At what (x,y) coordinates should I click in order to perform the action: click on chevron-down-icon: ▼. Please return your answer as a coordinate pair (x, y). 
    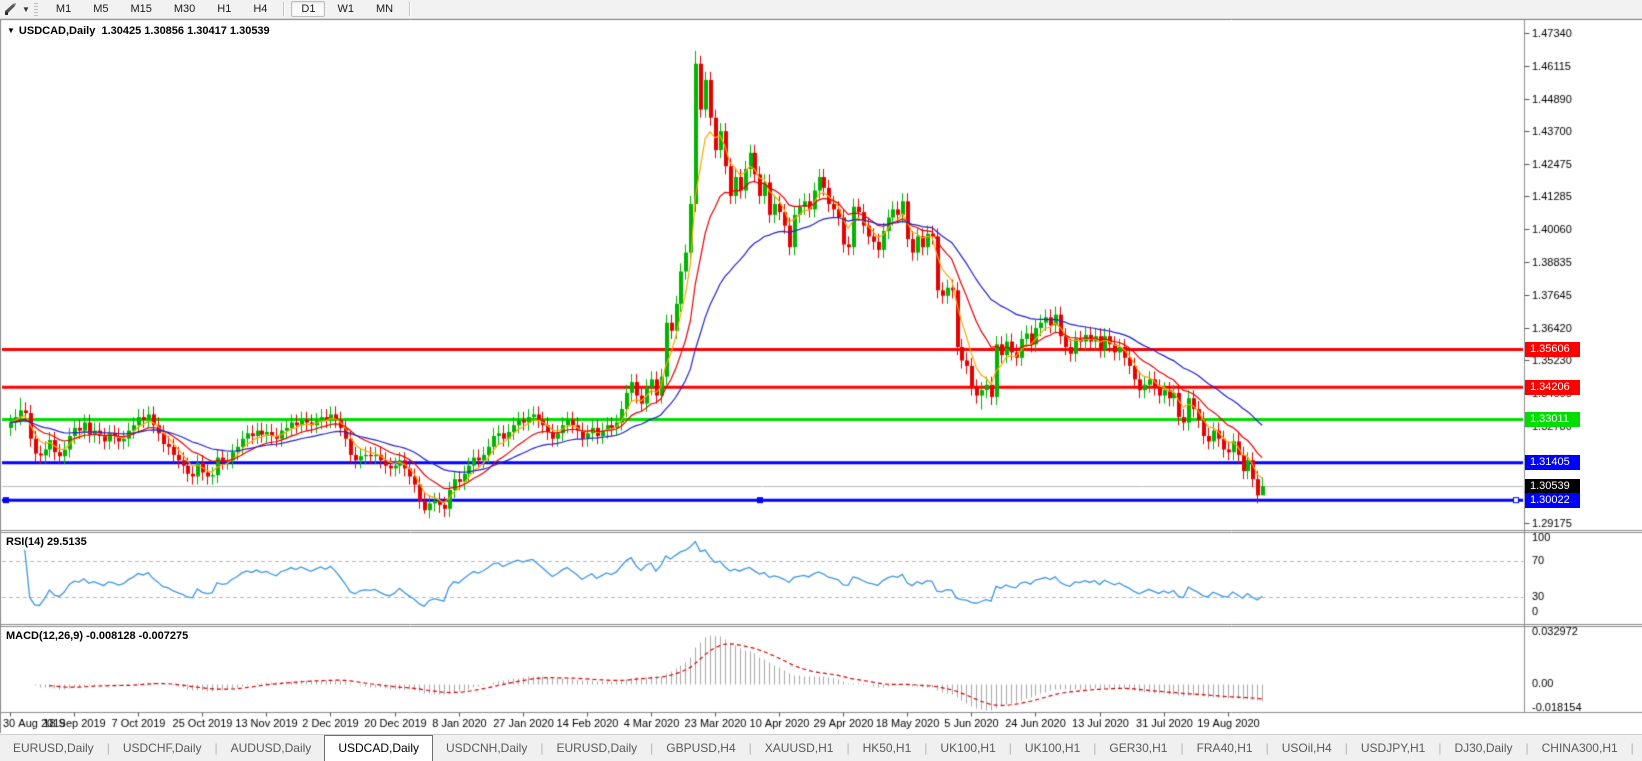
    Looking at the image, I should click on (26, 9).